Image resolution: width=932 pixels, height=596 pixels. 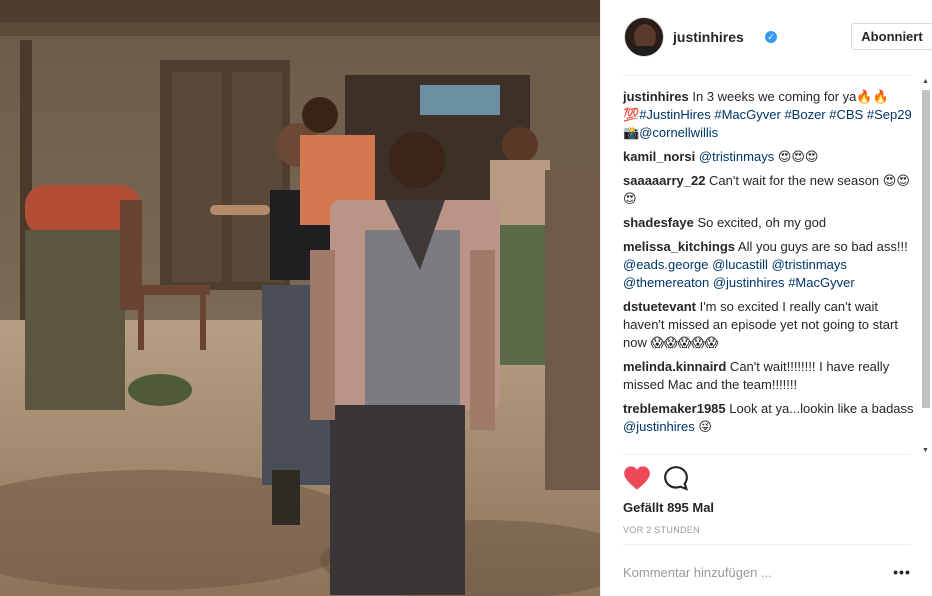 What do you see at coordinates (891, 36) in the screenshot?
I see `follow-button: Abonniert` at bounding box center [891, 36].